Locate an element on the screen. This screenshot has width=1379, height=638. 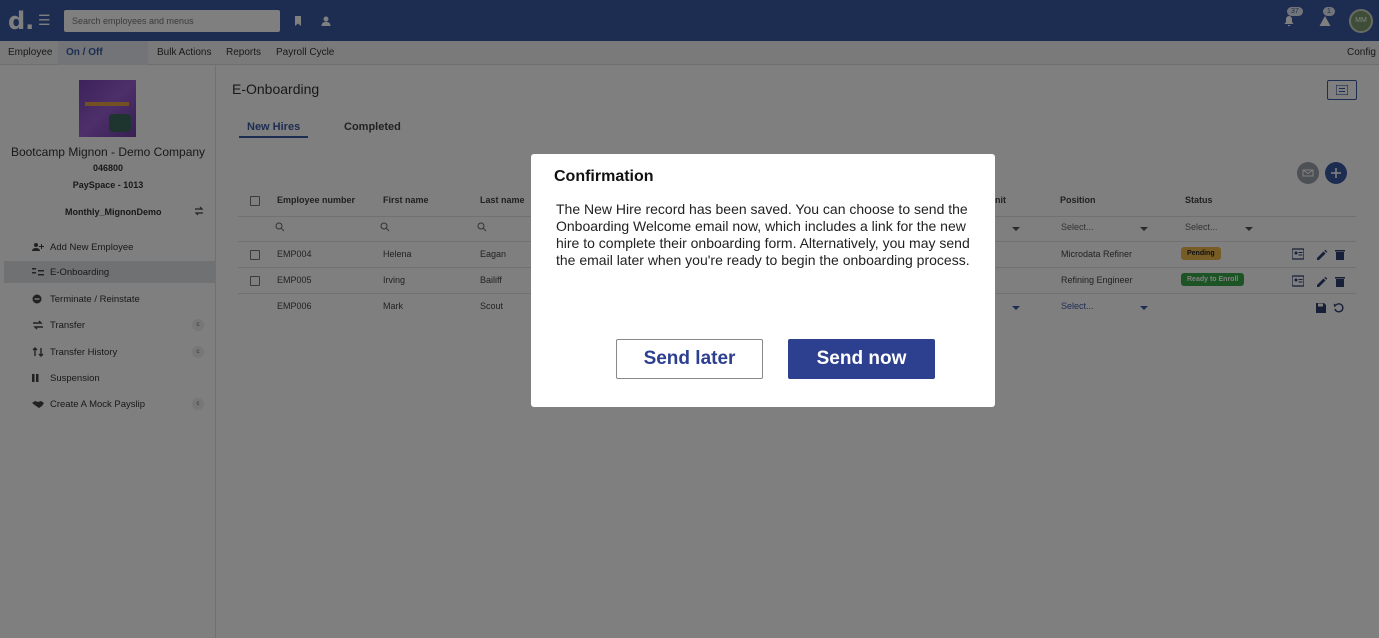
send-later-button: Send later is located at coordinates (689, 359).